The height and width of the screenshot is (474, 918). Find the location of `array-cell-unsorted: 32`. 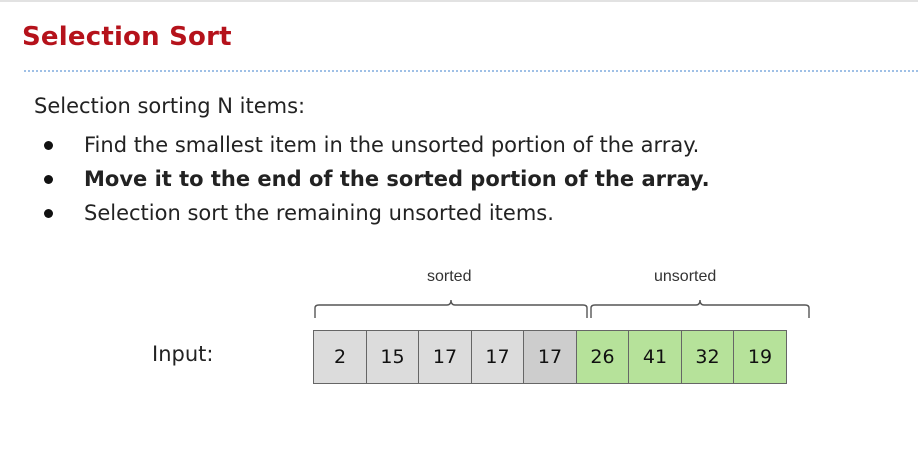

array-cell-unsorted: 32 is located at coordinates (707, 357).